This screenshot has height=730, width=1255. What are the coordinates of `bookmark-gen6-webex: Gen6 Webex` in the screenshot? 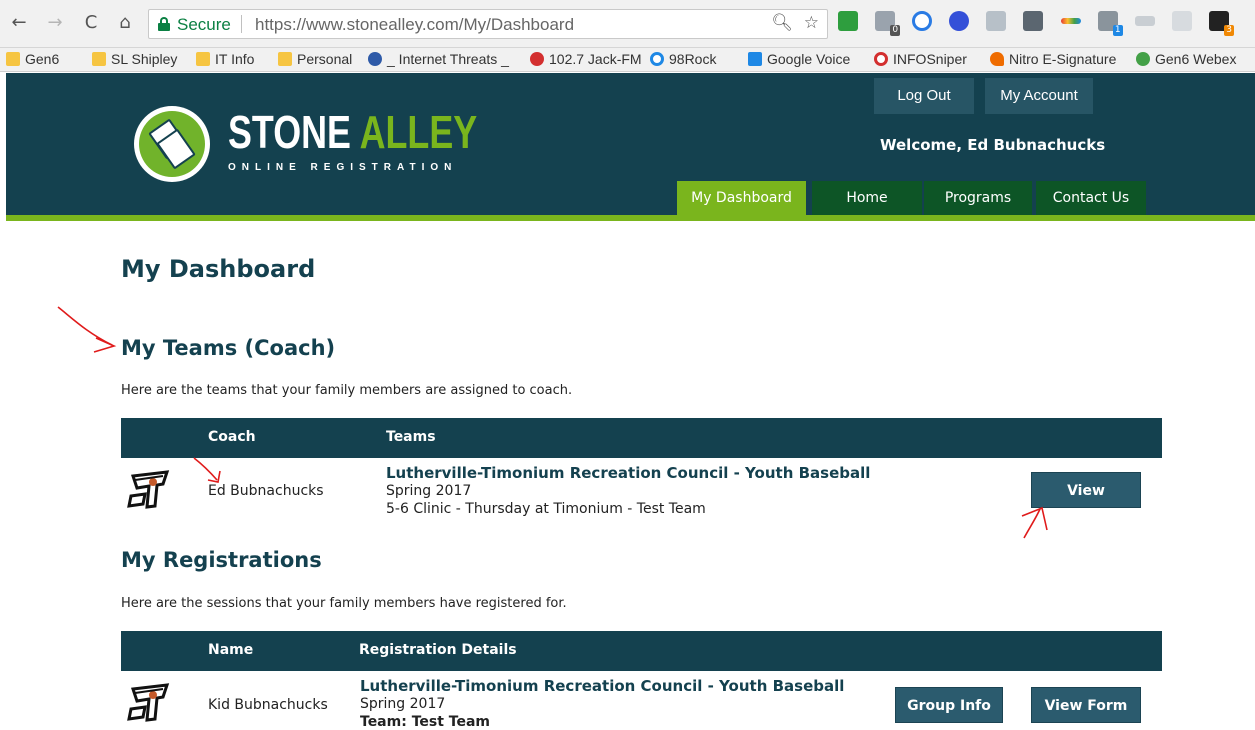 It's located at (1186, 59).